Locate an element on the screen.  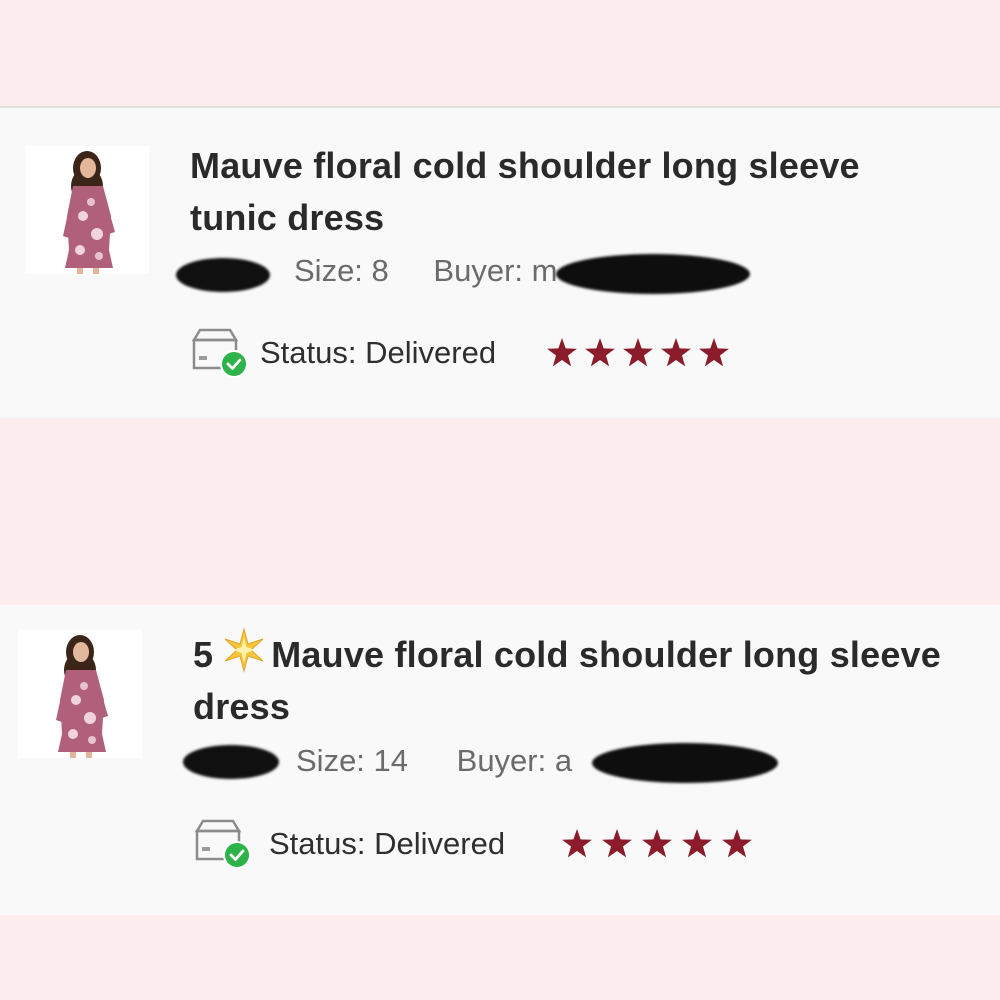
size-text: Size: 14 is located at coordinates (352, 760).